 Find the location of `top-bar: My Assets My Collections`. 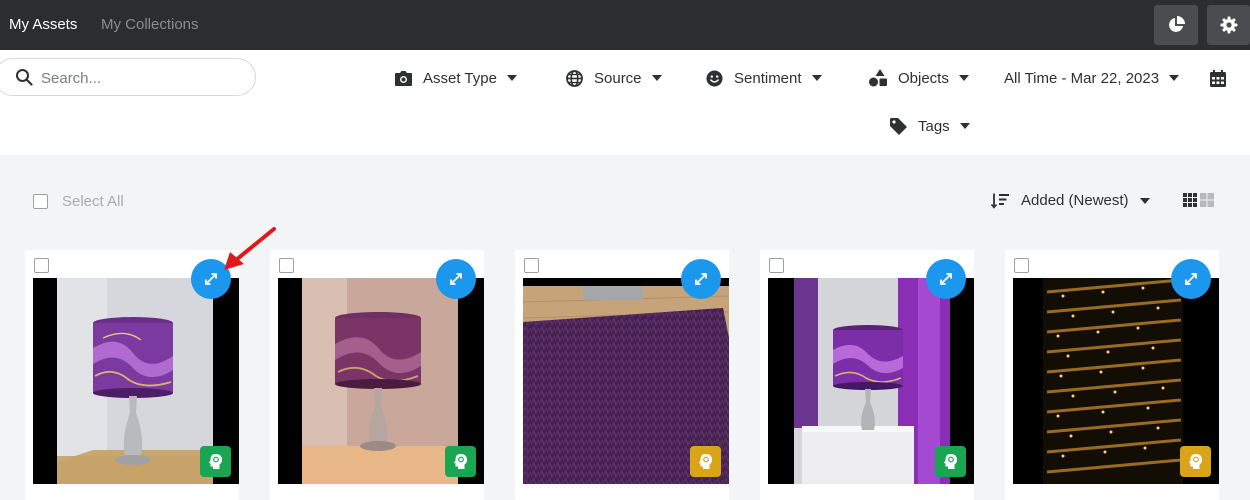

top-bar: My Assets My Collections is located at coordinates (625, 25).